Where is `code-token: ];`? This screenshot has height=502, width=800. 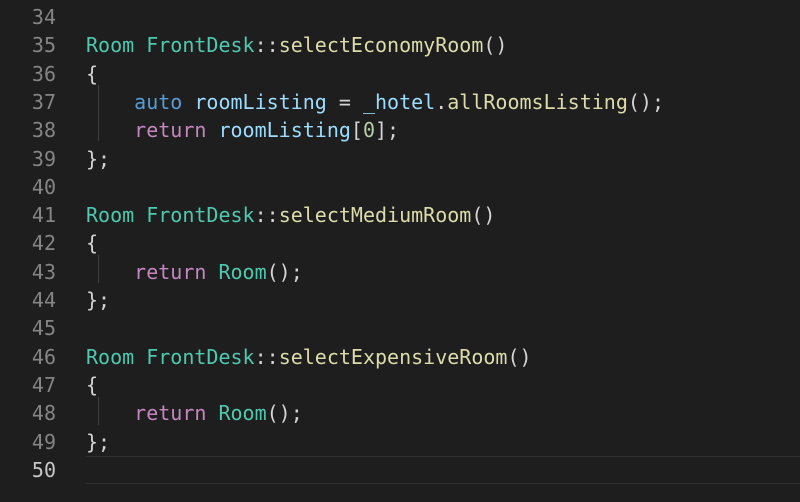 code-token: ]; is located at coordinates (387, 130).